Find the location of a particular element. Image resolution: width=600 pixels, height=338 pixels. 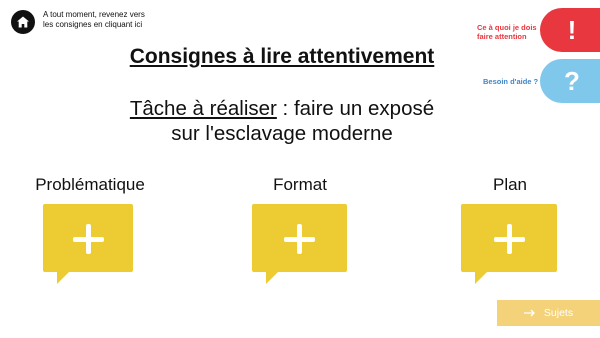

problematique-button is located at coordinates (91, 244).